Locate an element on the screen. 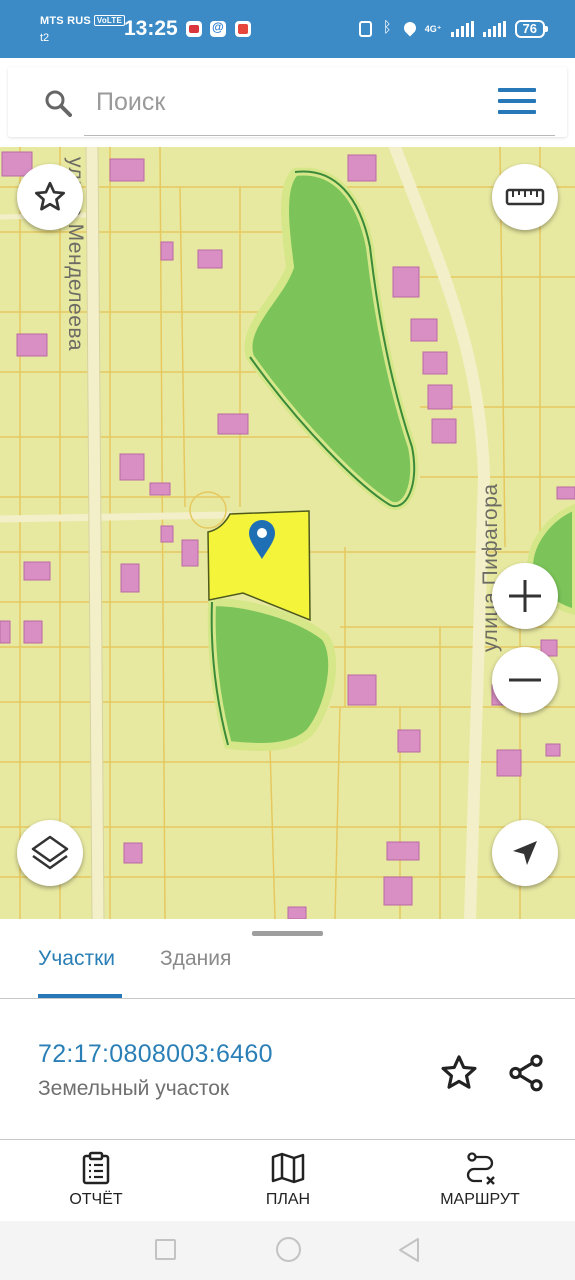 The width and height of the screenshot is (575, 1280). bluetooth-icon is located at coordinates (388, 28).